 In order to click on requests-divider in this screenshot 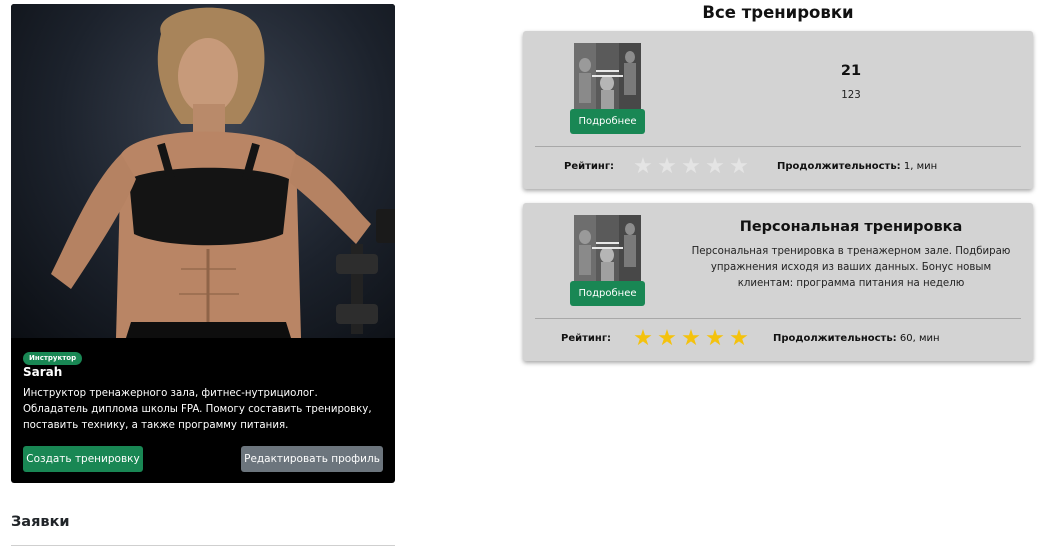, I will do `click(203, 545)`.